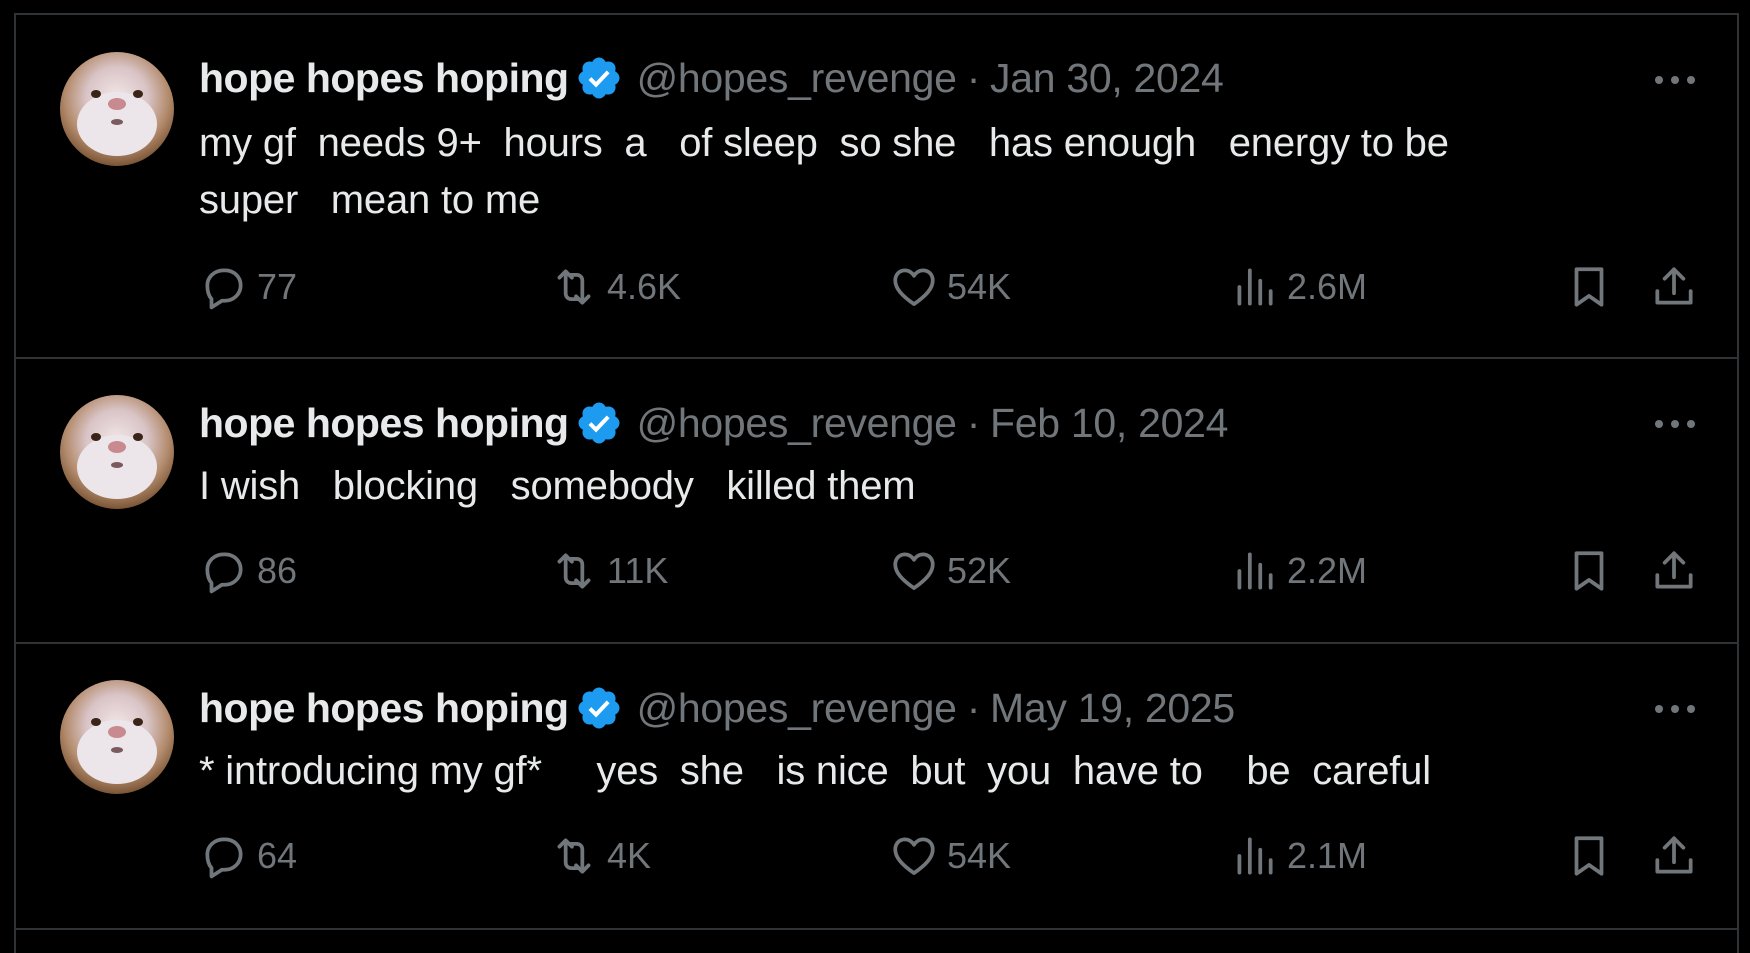 This screenshot has width=1750, height=953. Describe the element at coordinates (1327, 570) in the screenshot. I see `view-count: 2.2M` at that location.